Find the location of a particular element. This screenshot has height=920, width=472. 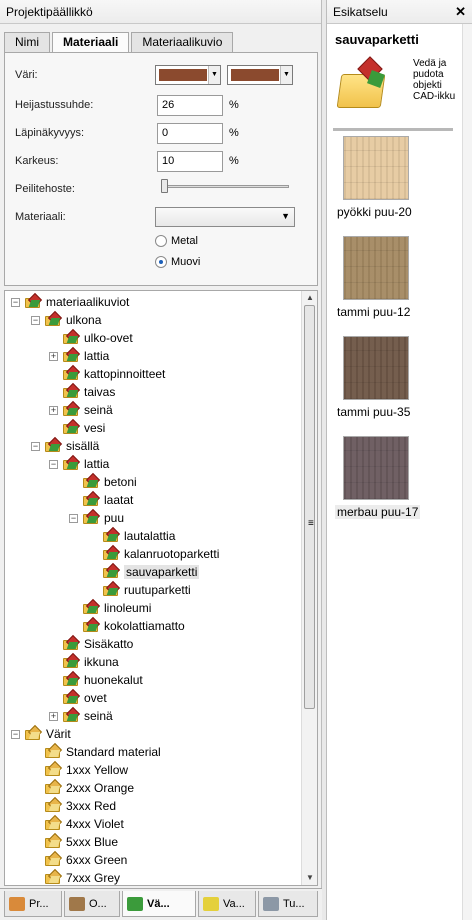

tree-node-root: − materiaalikuviot is located at coordinates (70, 301).